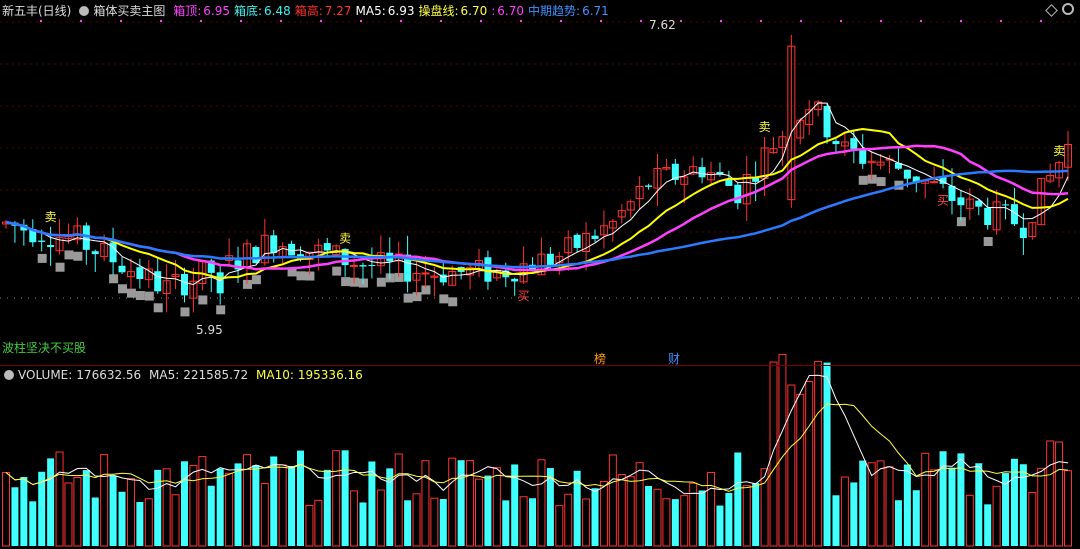 The image size is (1080, 549). What do you see at coordinates (9, 375) in the screenshot?
I see `volume-dot-icon` at bounding box center [9, 375].